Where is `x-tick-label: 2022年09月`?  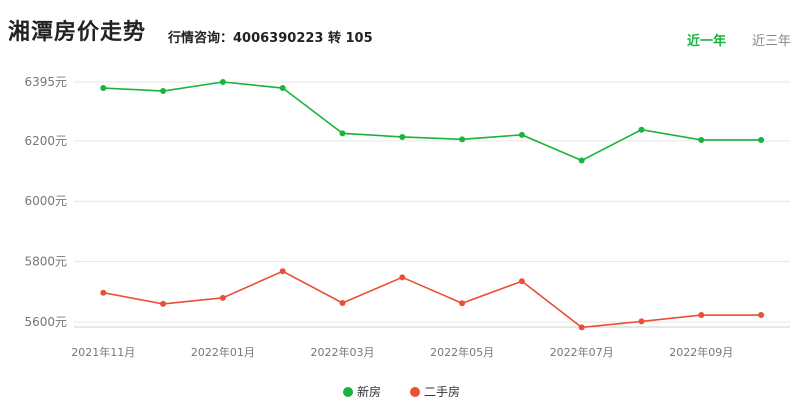
x-tick-label: 2022年09月 is located at coordinates (701, 352).